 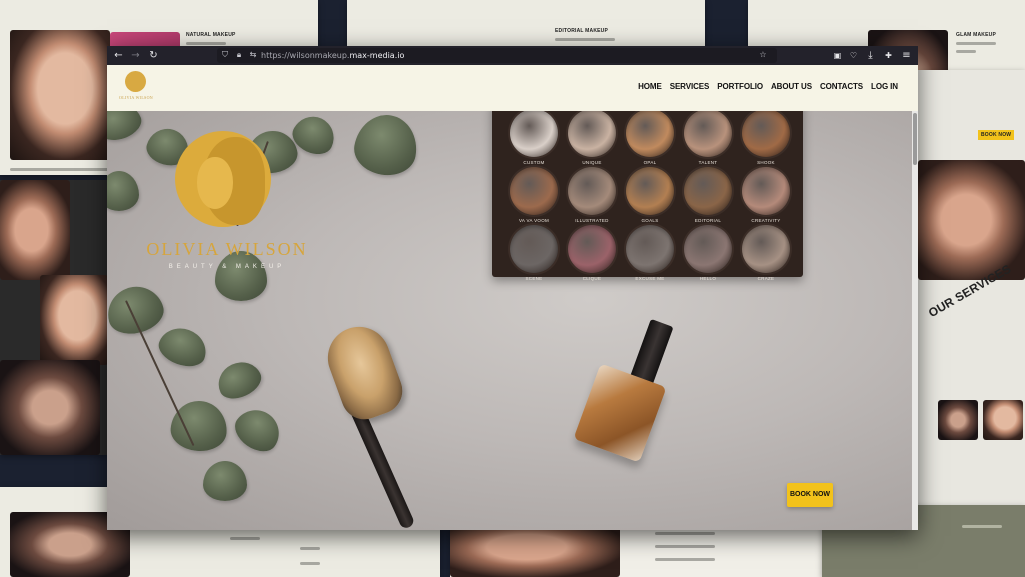 I want to click on palette-shade-label: CUSTOM, so click(x=534, y=162).